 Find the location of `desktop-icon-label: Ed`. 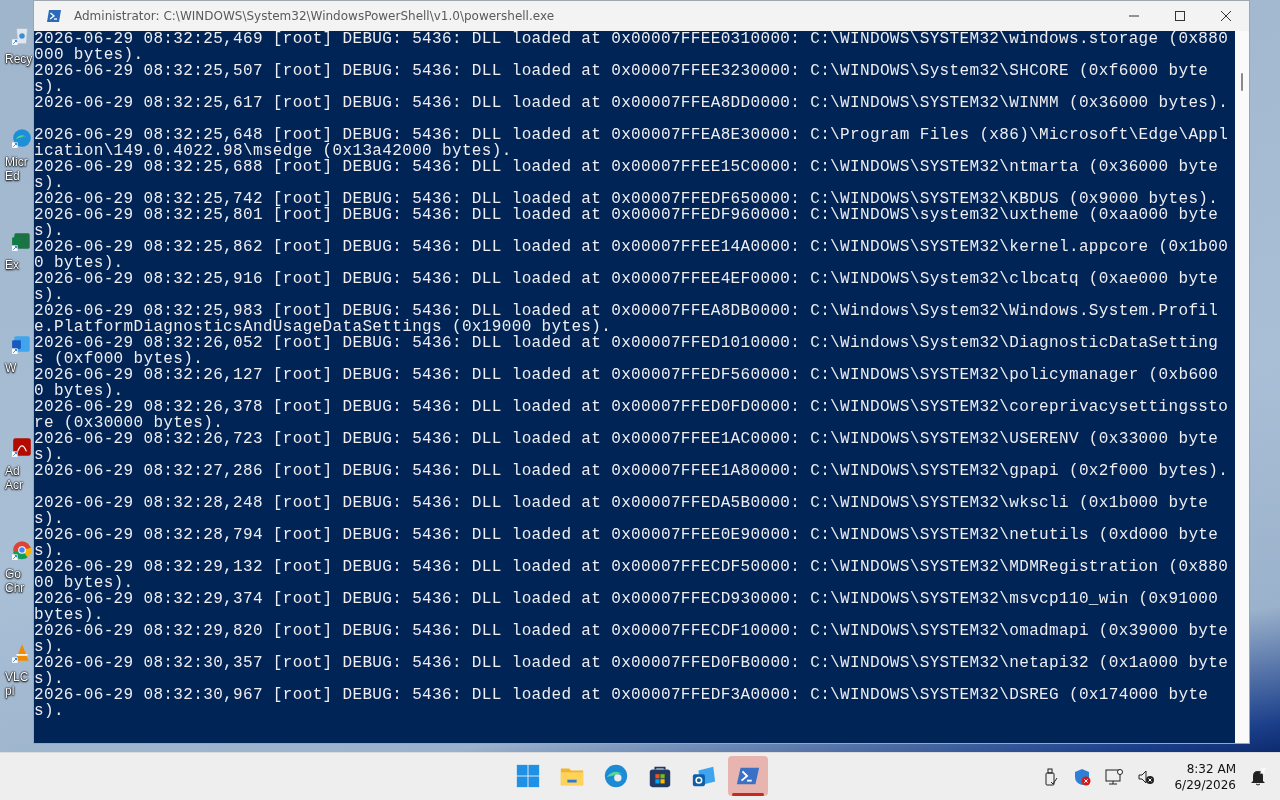

desktop-icon-label: Ed is located at coordinates (12, 176).